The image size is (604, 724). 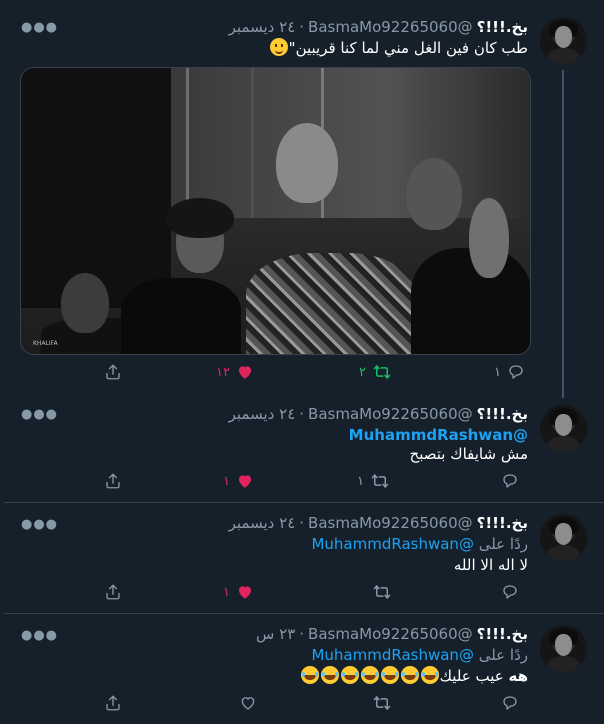 I want to click on tweet-body: طب كان فين الغل مني لما كنا قريبين", so click(x=408, y=48).